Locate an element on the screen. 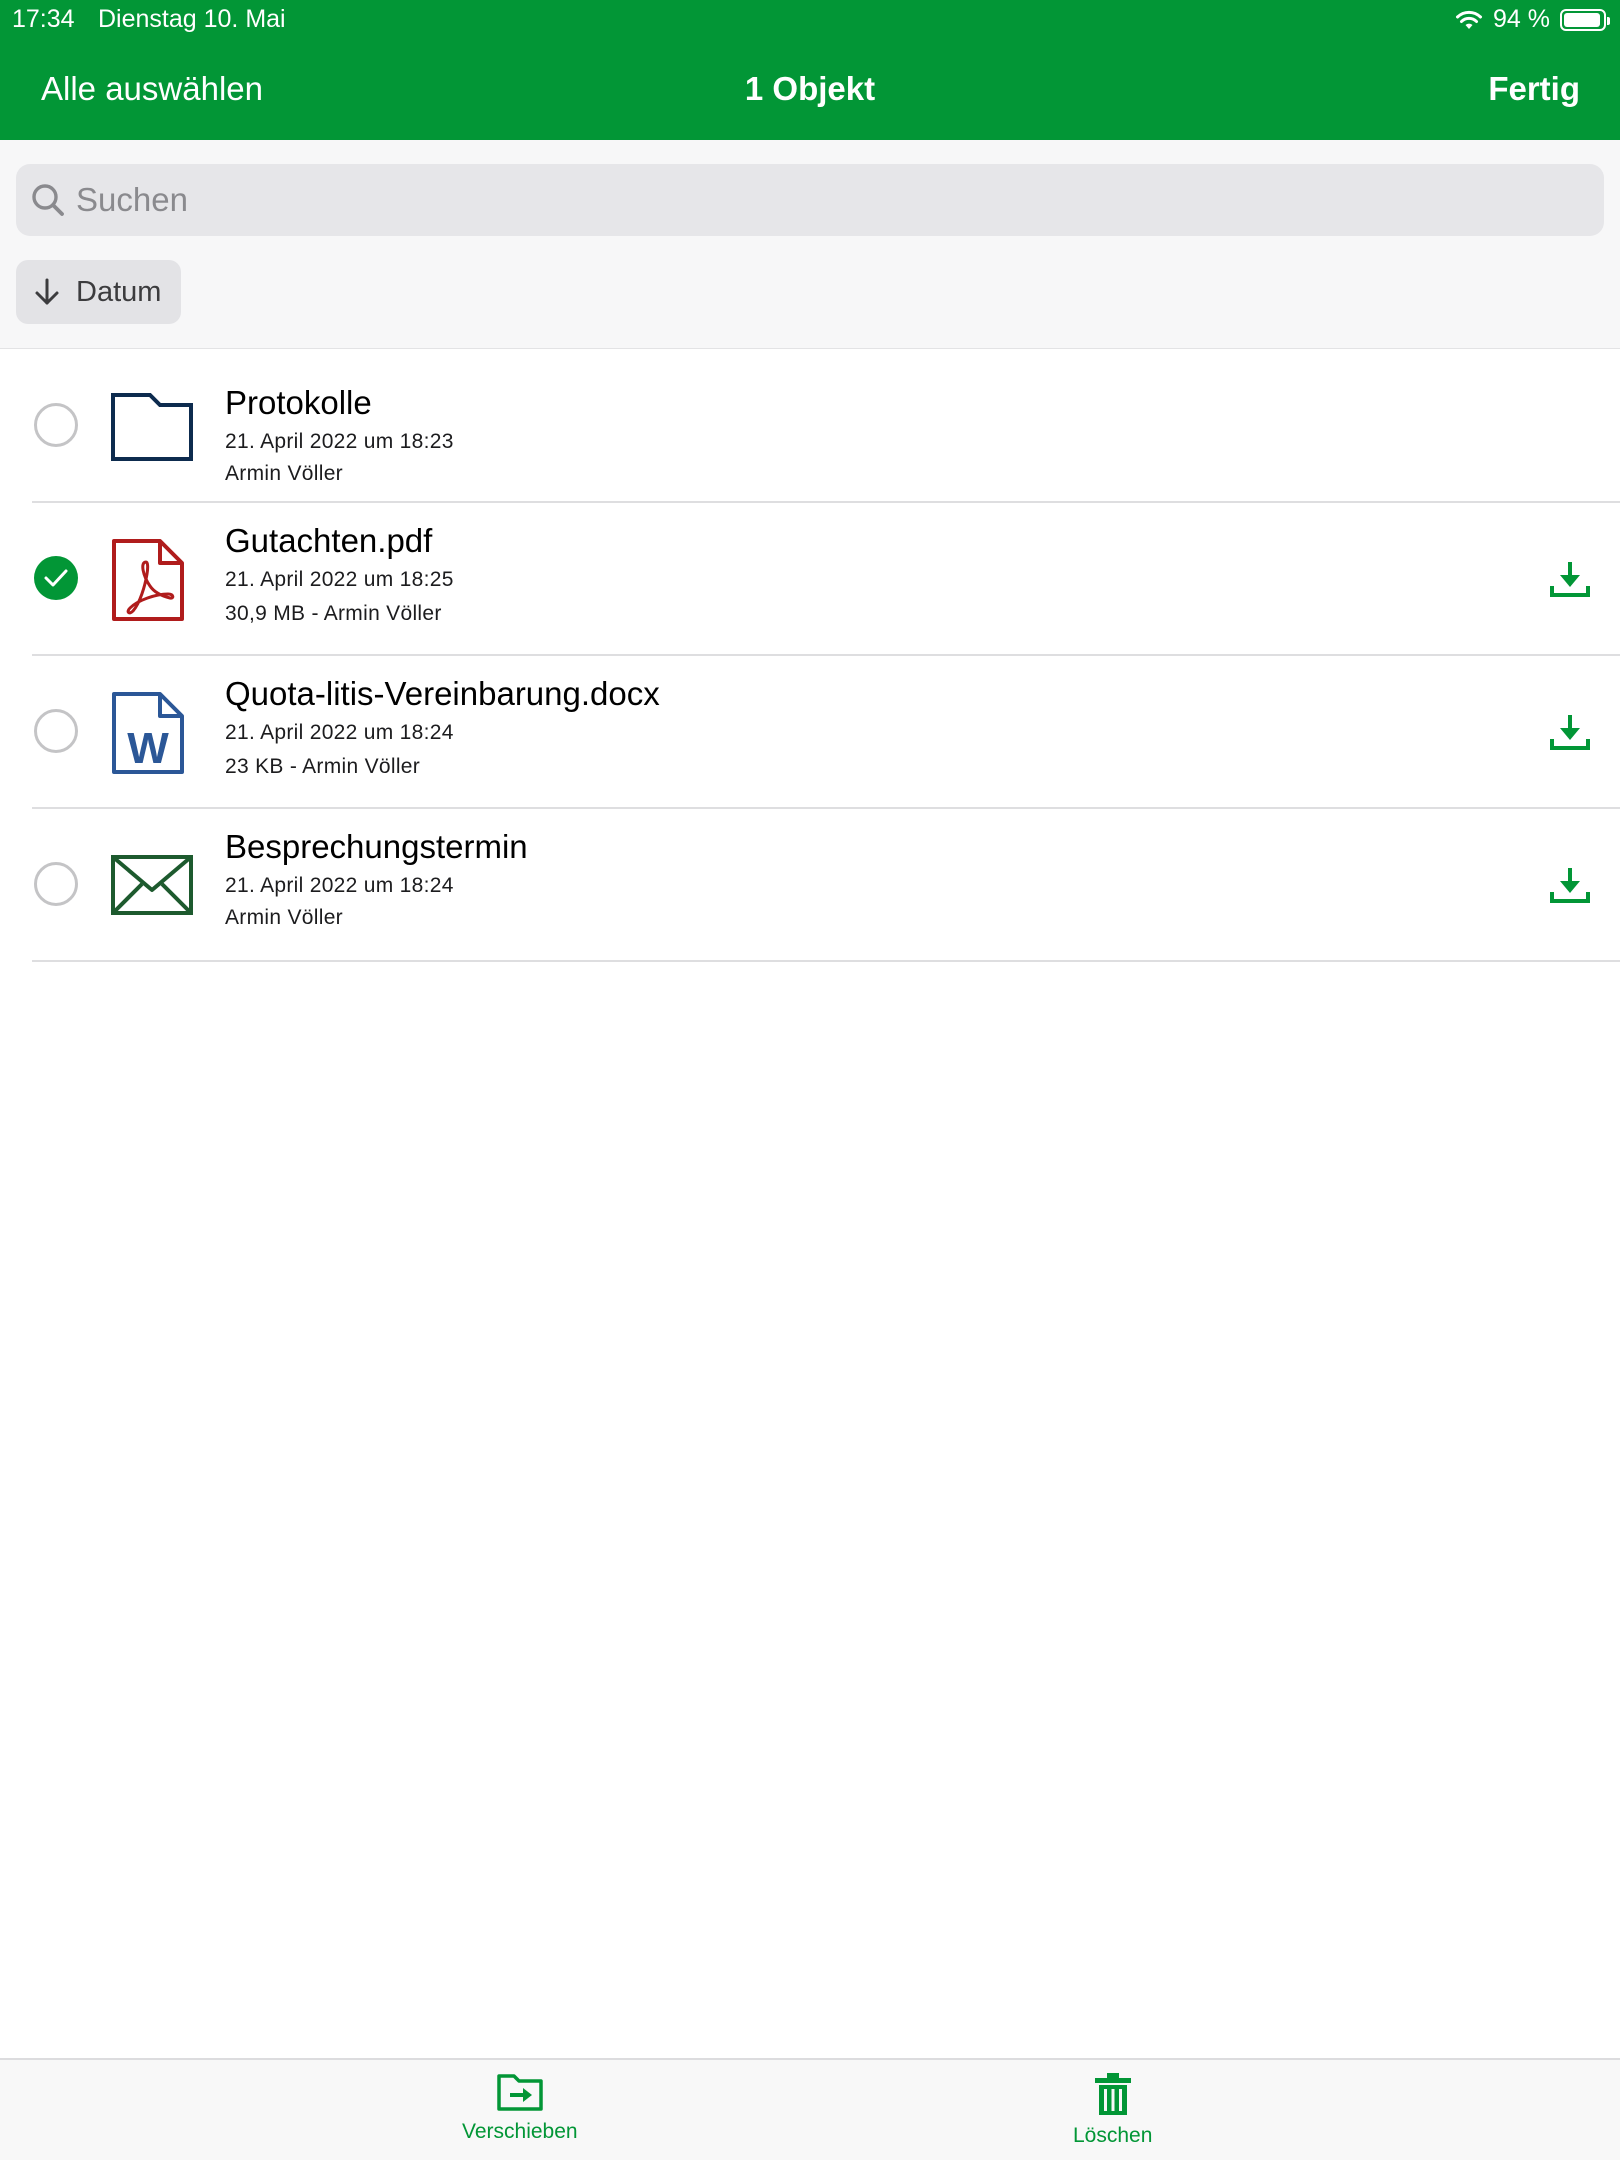 The width and height of the screenshot is (1620, 2160). status-time: 17:34 is located at coordinates (43, 19).